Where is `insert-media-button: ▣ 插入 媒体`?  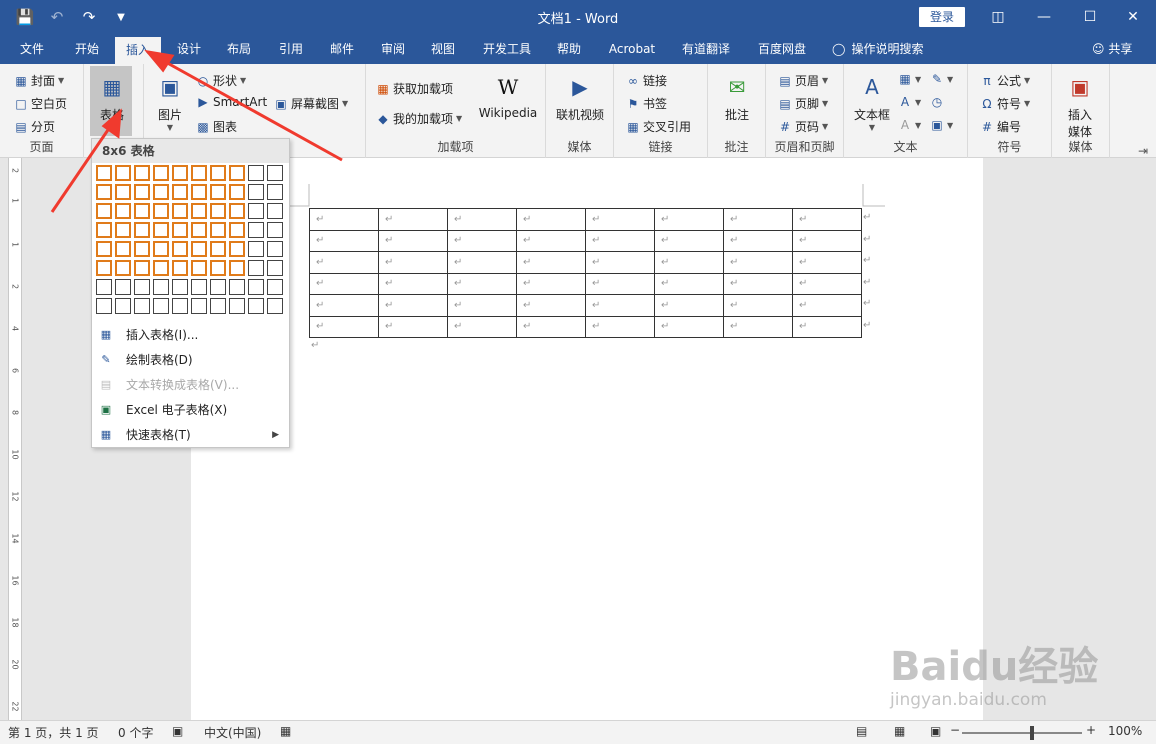
insert-media-button: ▣ 插入 媒体 is located at coordinates (1080, 106).